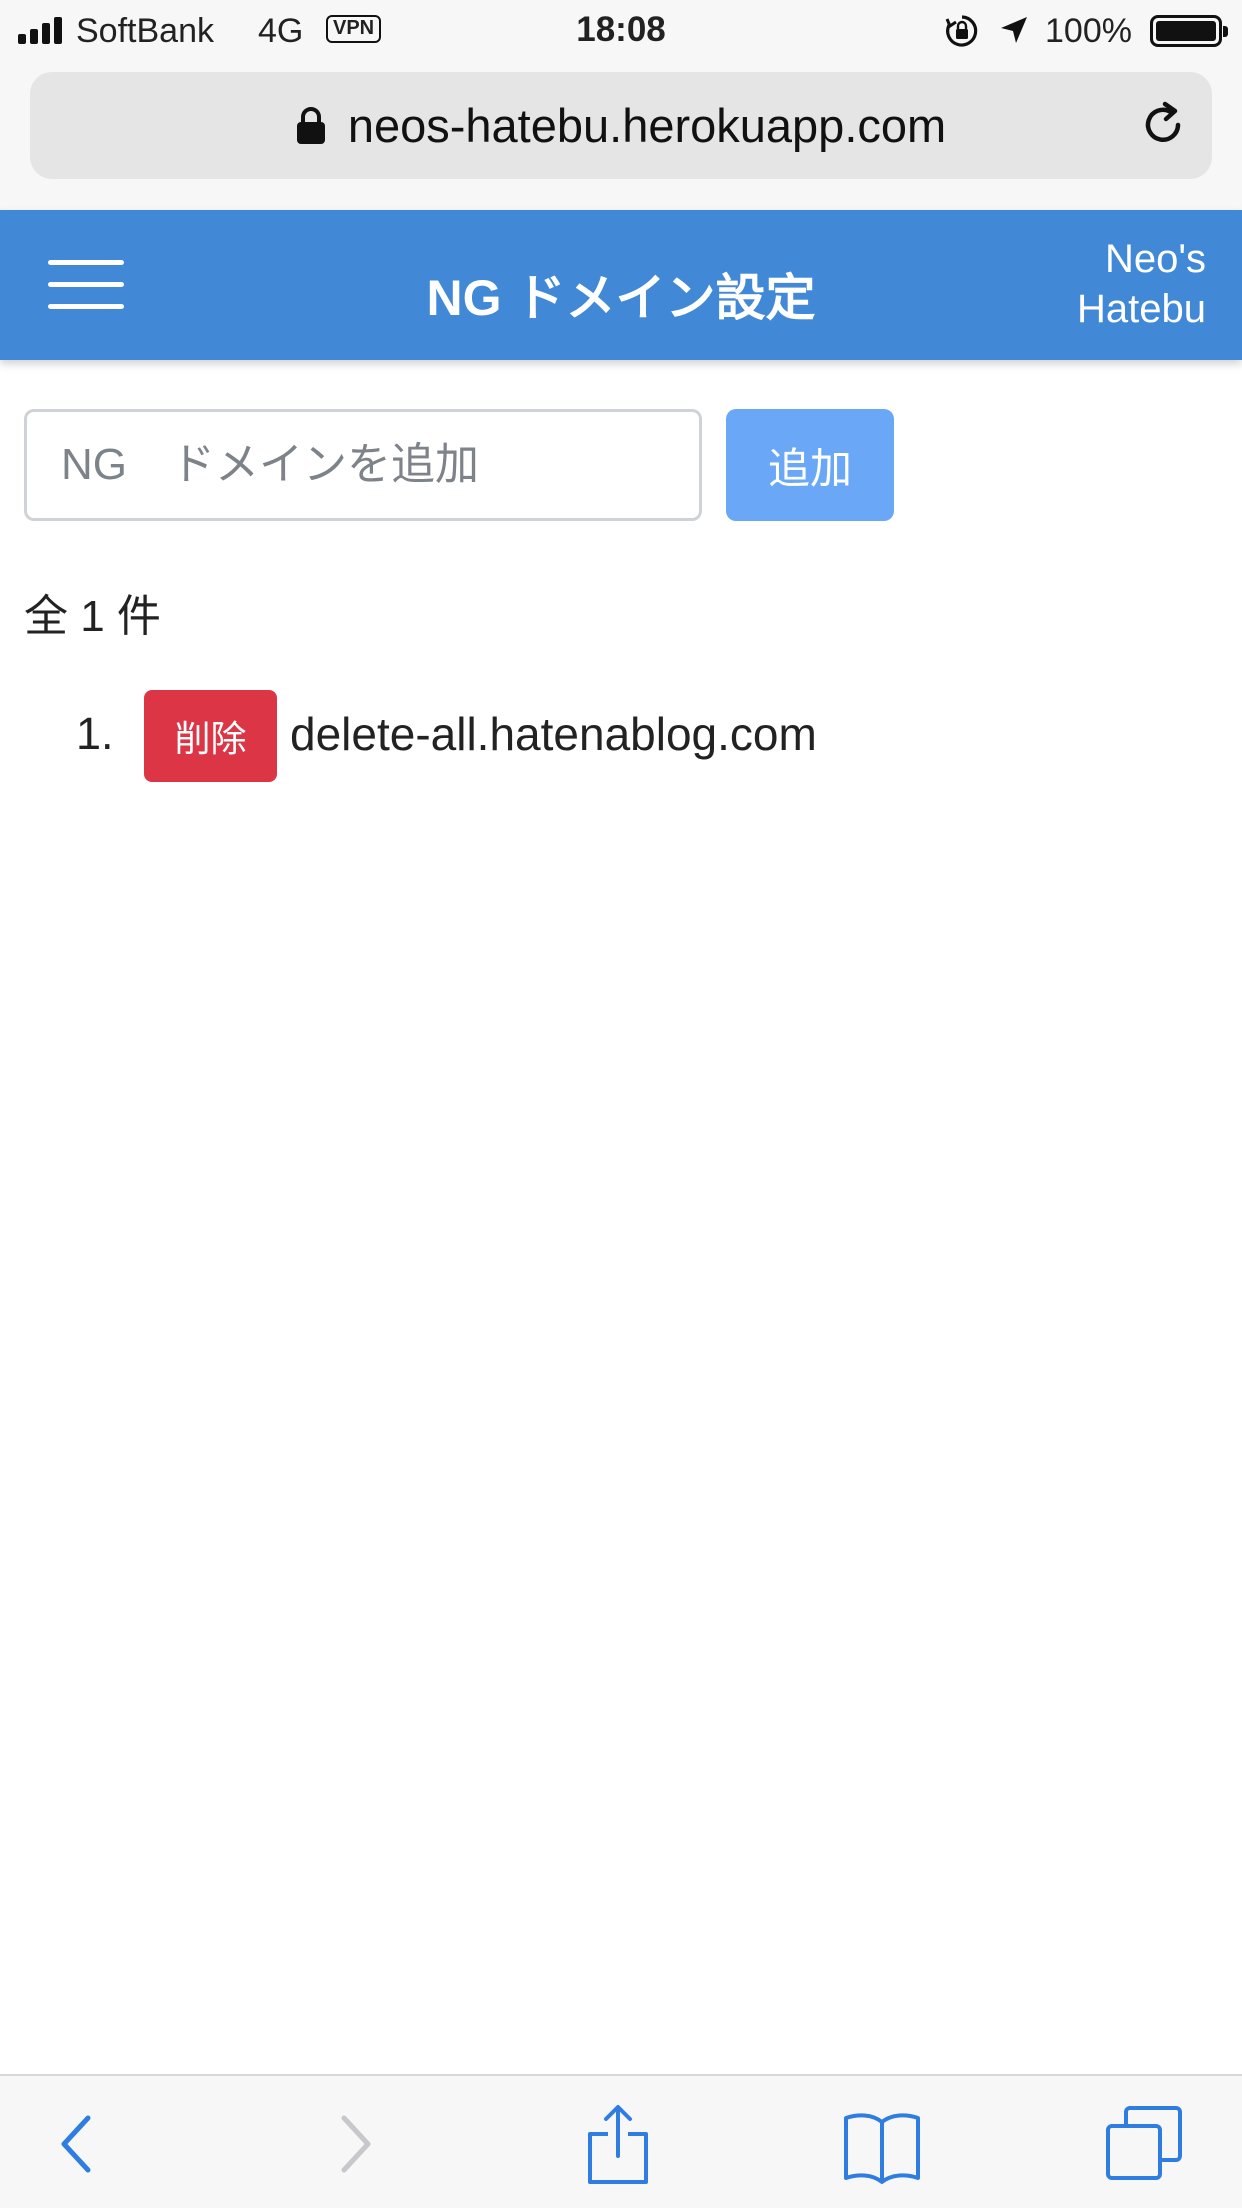 The width and height of the screenshot is (1242, 2208). What do you see at coordinates (363, 465) in the screenshot?
I see `ng-domain-input` at bounding box center [363, 465].